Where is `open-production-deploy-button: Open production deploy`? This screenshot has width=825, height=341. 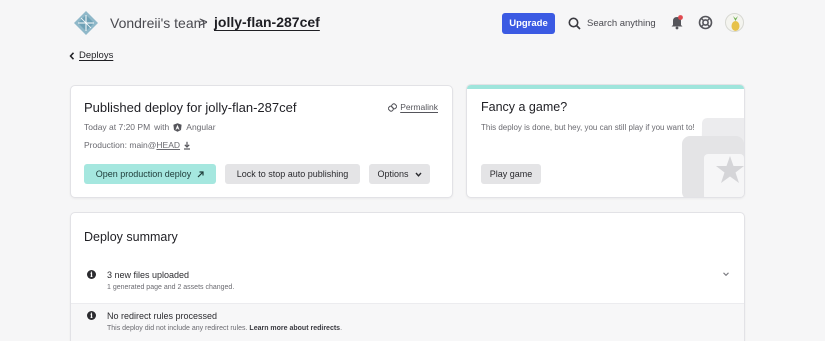
open-production-deploy-button: Open production deploy is located at coordinates (150, 174).